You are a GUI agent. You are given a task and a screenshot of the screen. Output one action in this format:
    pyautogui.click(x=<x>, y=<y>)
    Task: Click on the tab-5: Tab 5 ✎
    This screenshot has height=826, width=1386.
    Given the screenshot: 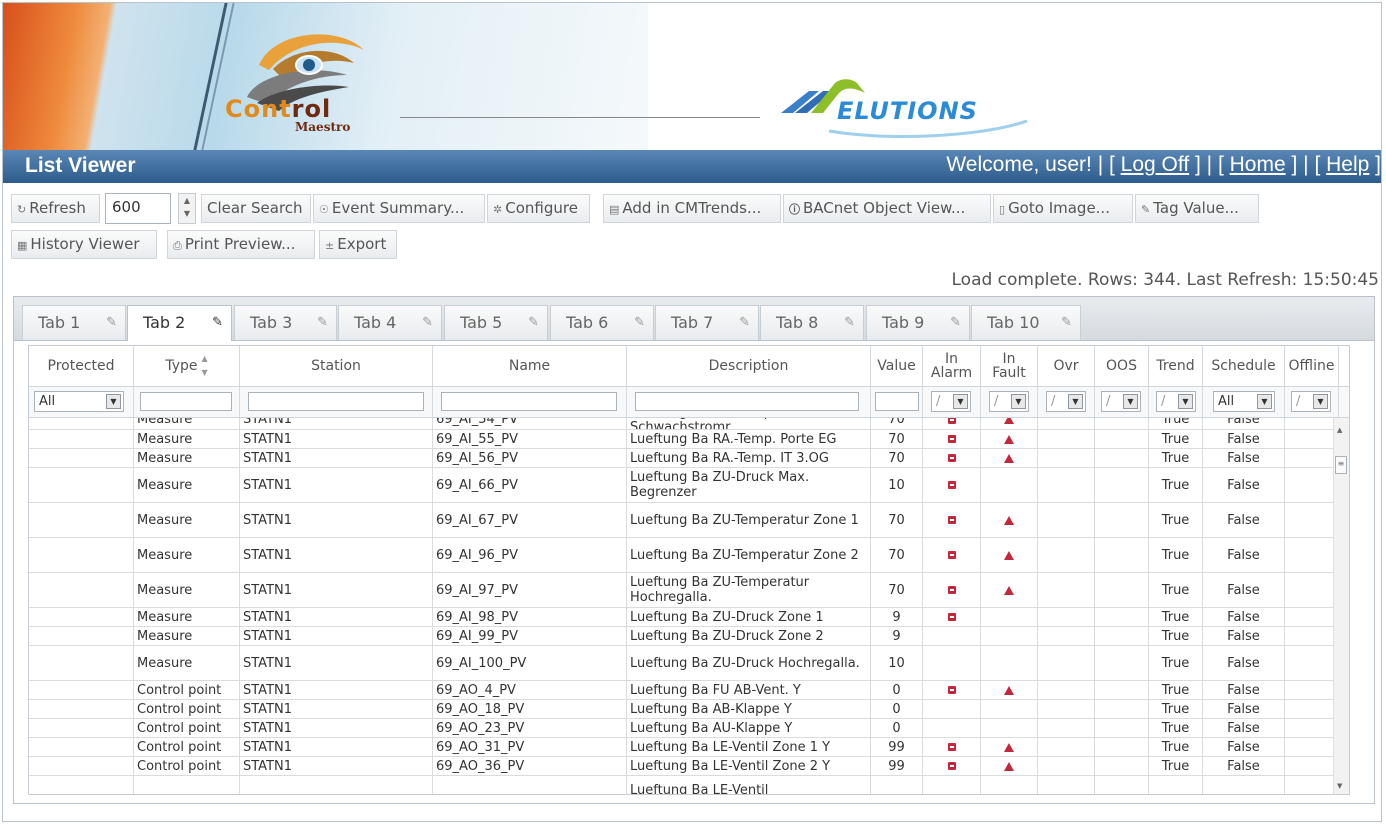 What is the action you would take?
    pyautogui.click(x=496, y=322)
    